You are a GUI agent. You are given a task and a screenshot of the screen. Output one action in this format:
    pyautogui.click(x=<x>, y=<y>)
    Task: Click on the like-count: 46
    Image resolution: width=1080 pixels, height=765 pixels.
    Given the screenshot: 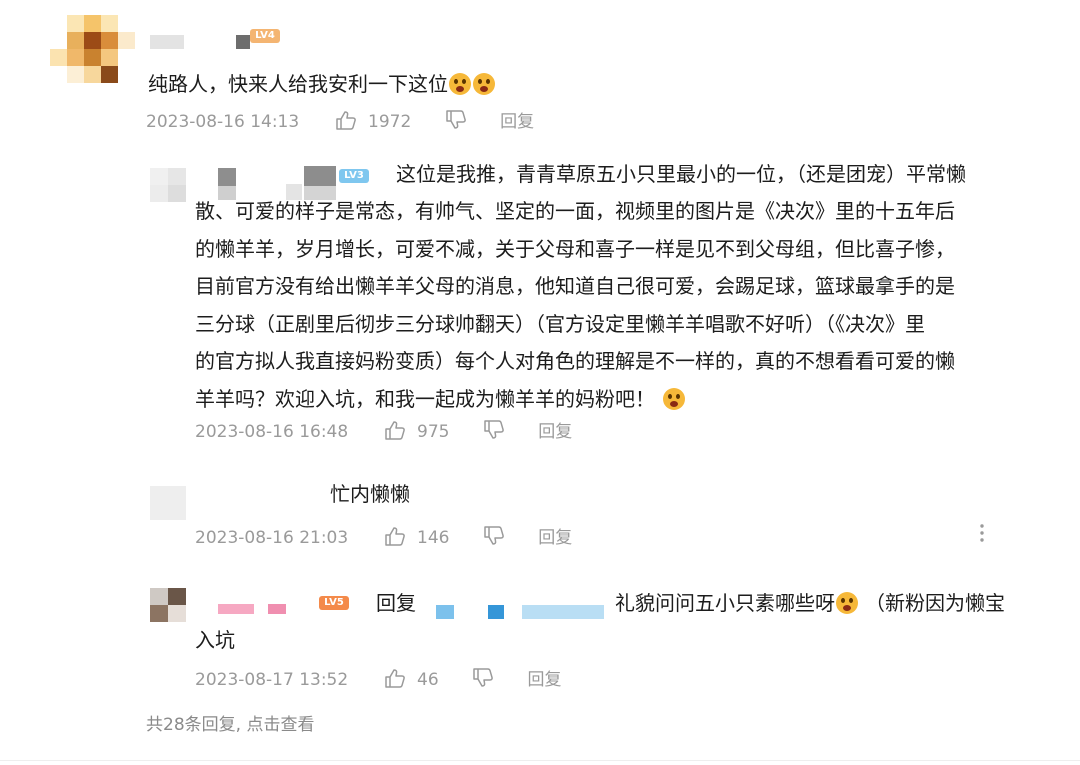 What is the action you would take?
    pyautogui.click(x=428, y=680)
    